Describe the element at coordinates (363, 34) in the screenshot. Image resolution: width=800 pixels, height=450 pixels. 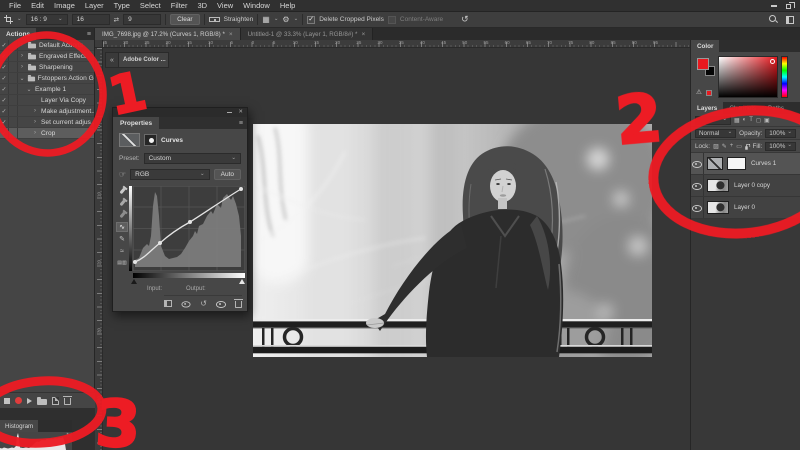
I see `close-tab-icon: ×` at that location.